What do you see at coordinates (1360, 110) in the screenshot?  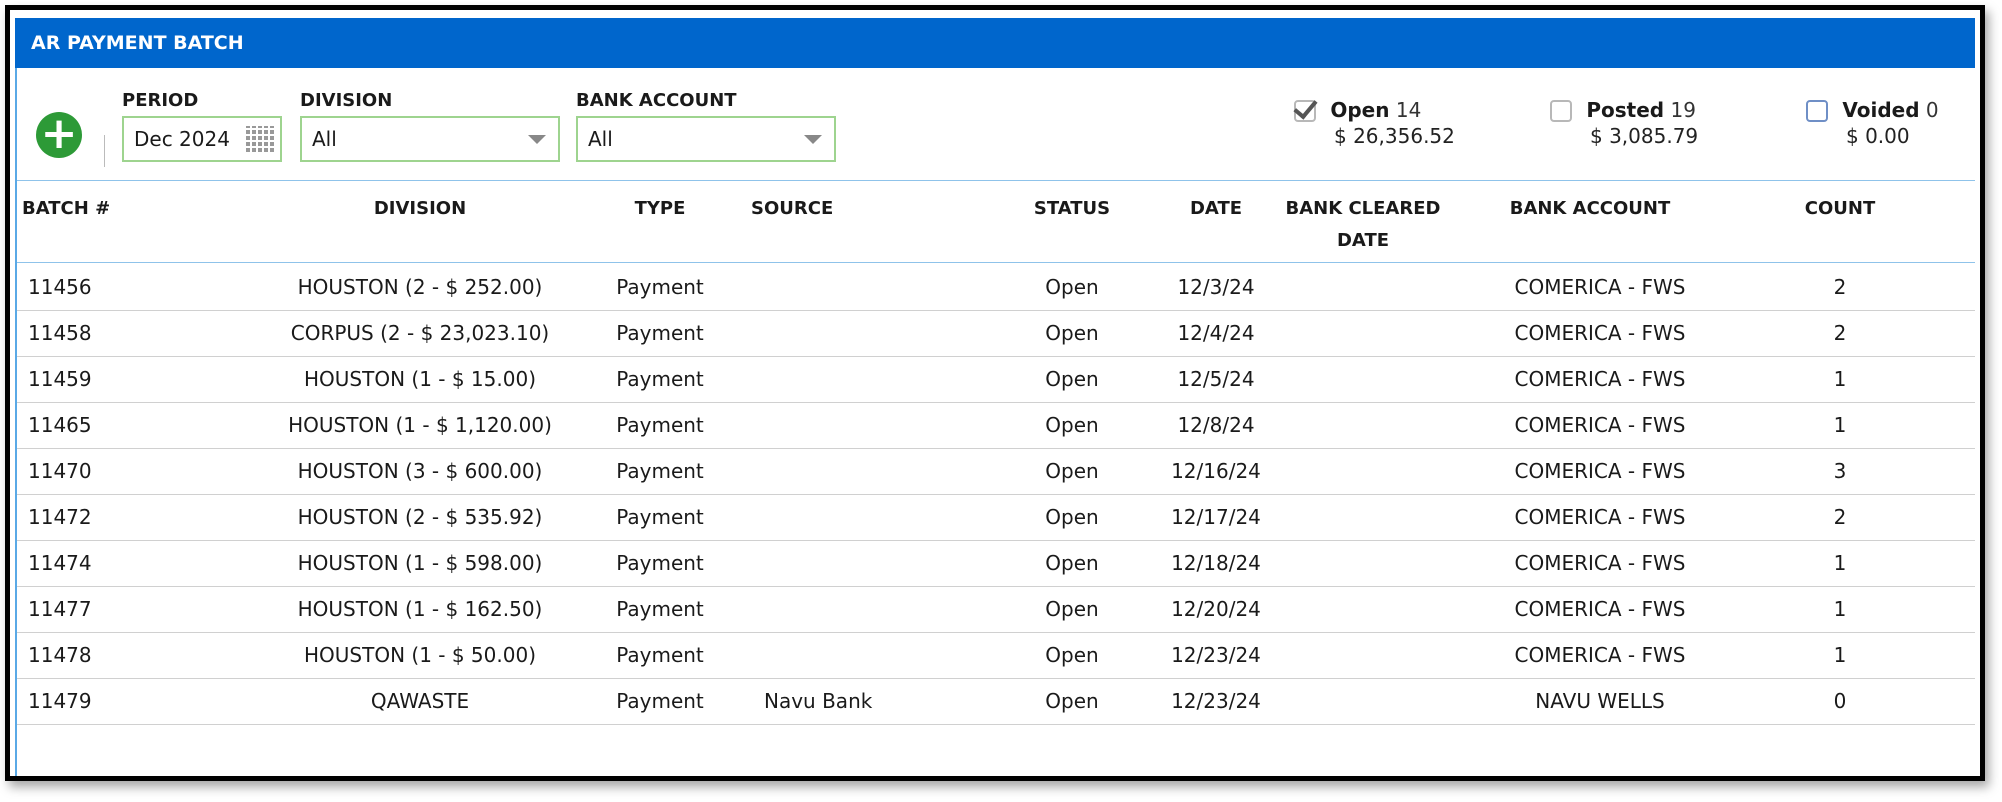 I see `open-label: Open` at bounding box center [1360, 110].